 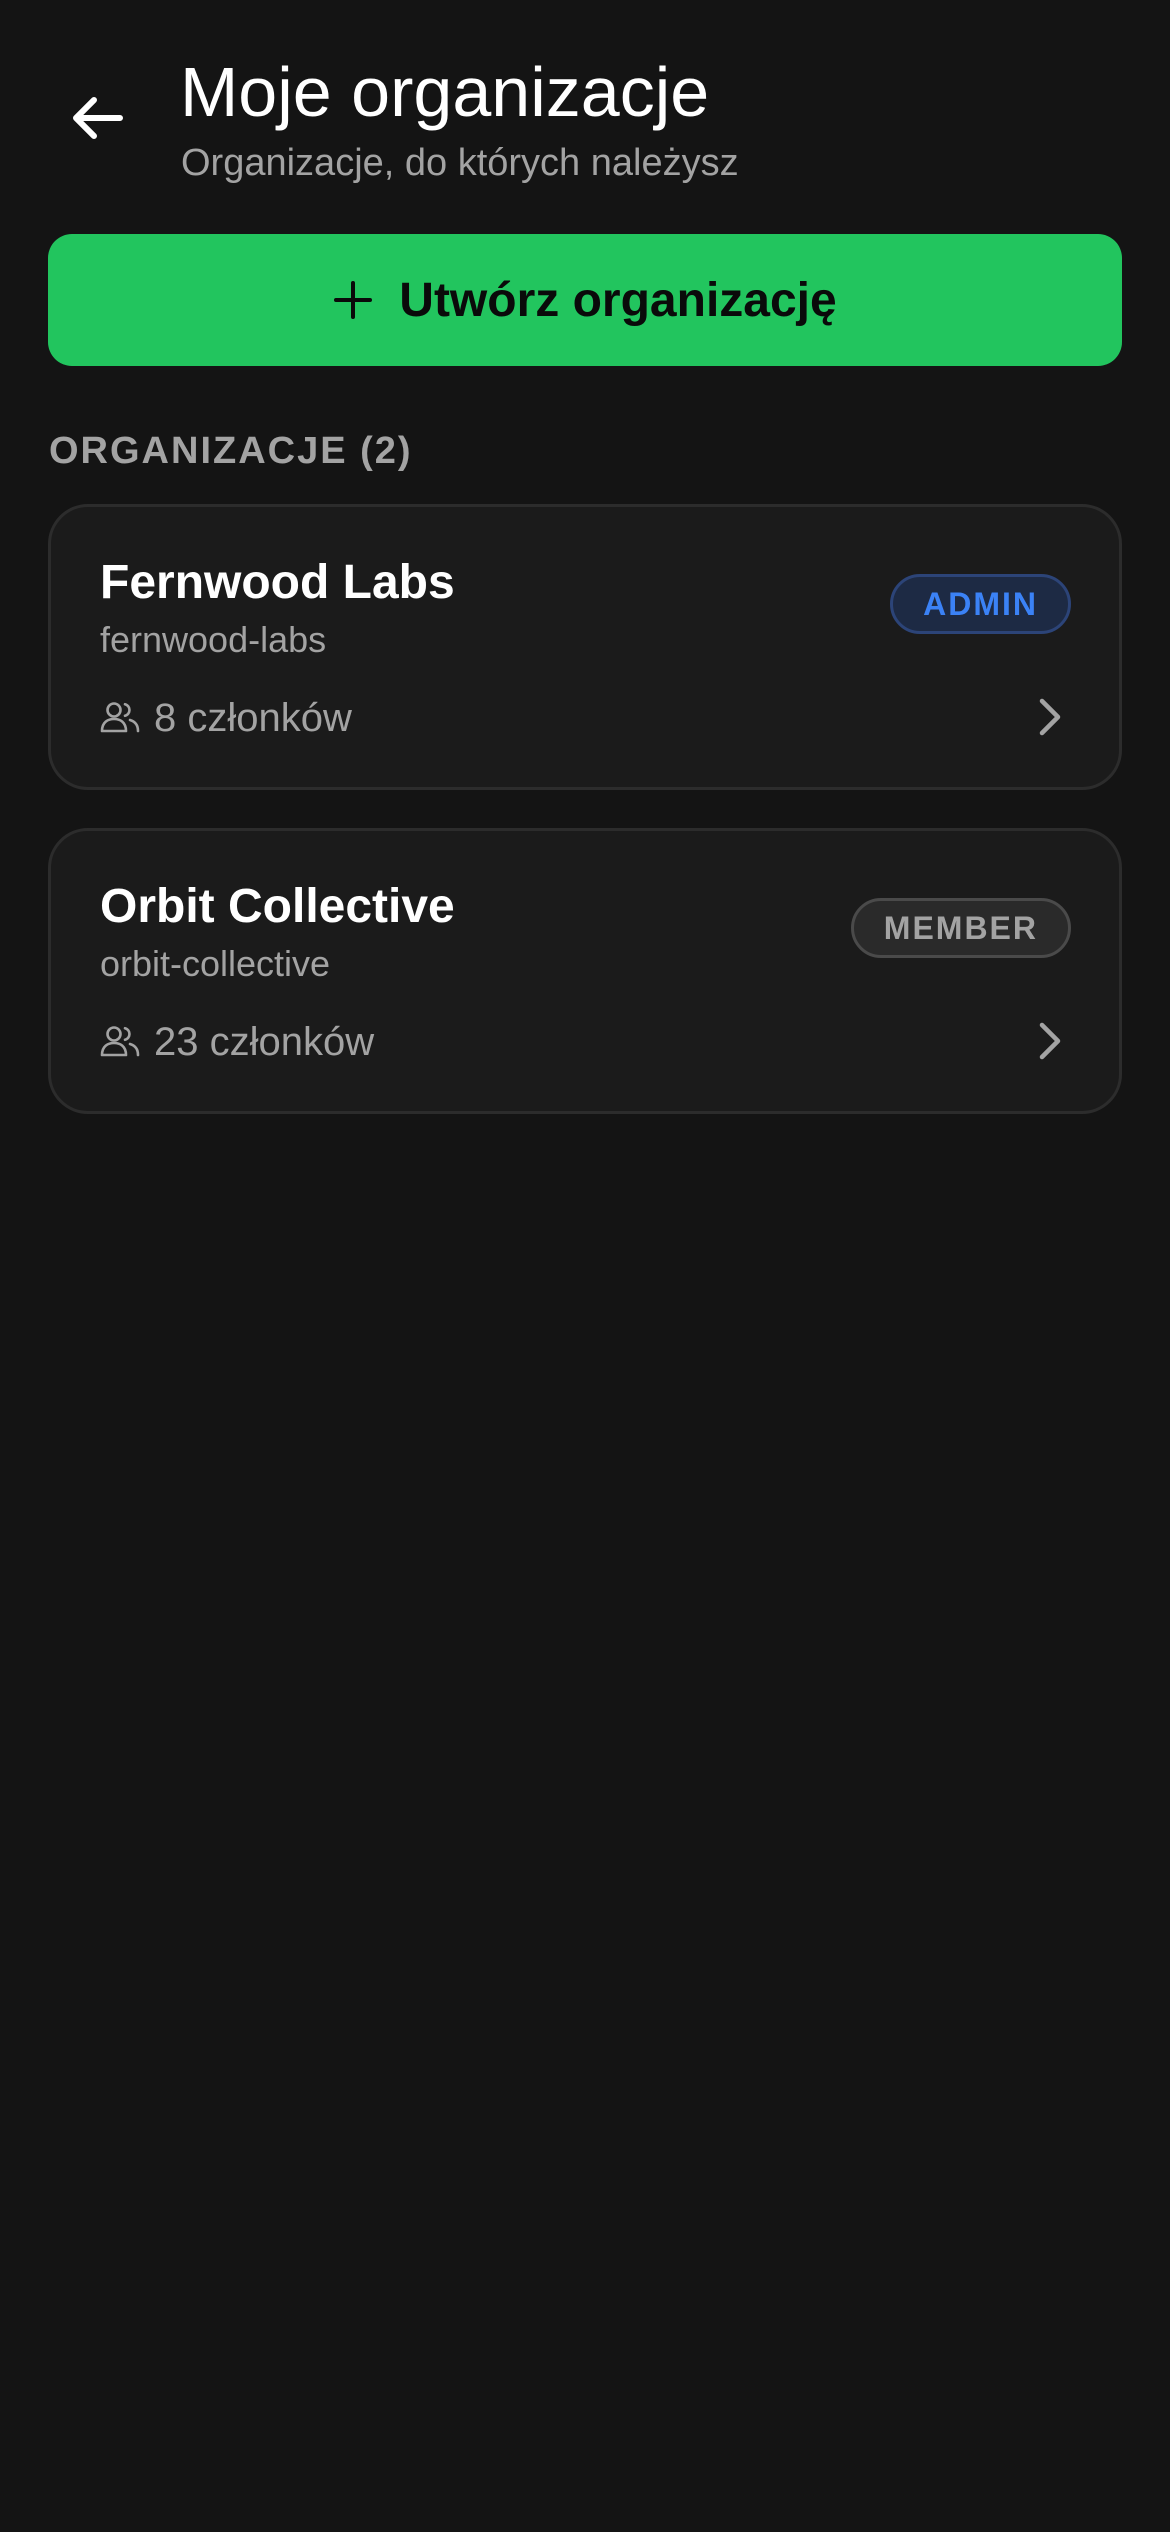 I want to click on member-count: 23 członków, so click(x=237, y=1042).